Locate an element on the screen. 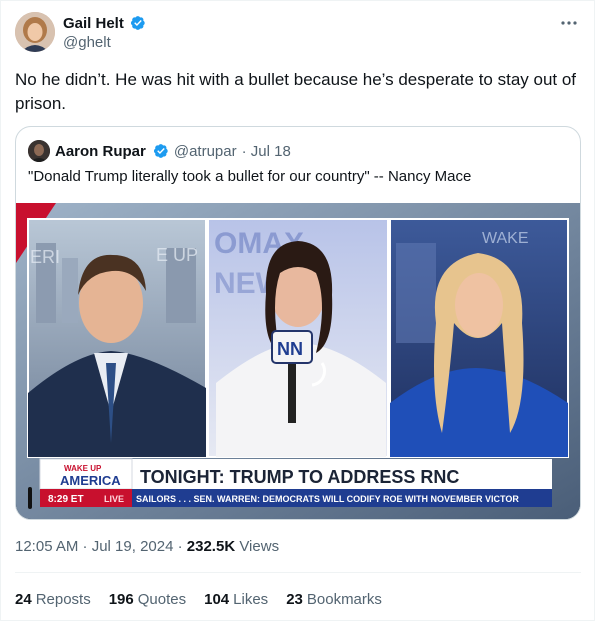 The image size is (595, 621). quoted-author-handle: @atrupar is located at coordinates (205, 151).